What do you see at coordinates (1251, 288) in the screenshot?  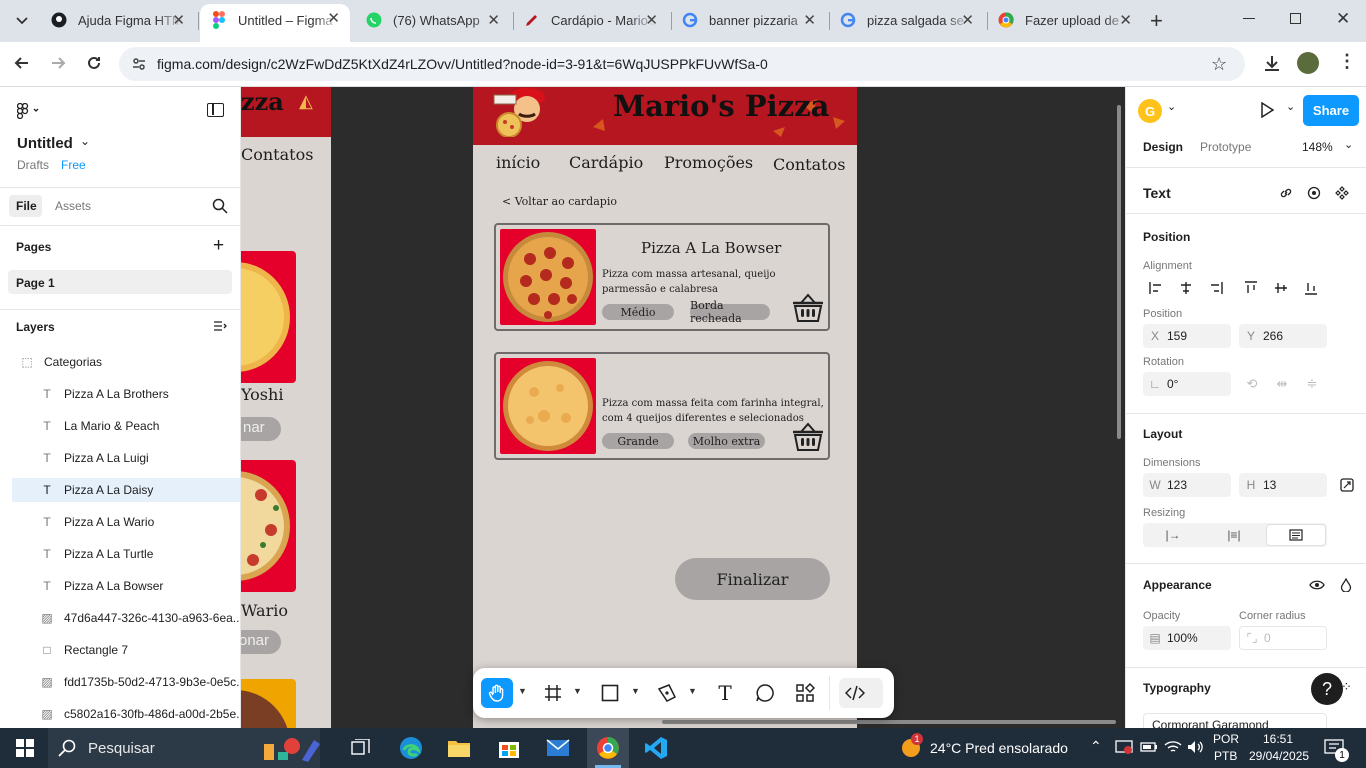 I see `align-top-icon` at bounding box center [1251, 288].